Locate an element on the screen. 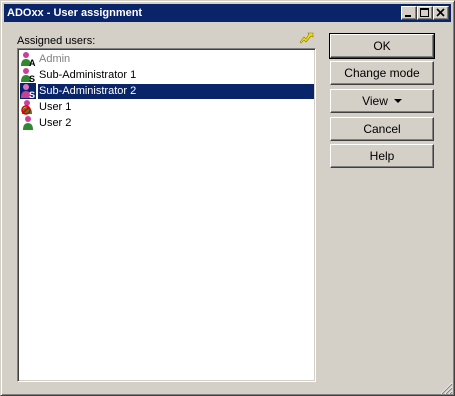 The image size is (455, 396). maximize-button is located at coordinates (425, 13).